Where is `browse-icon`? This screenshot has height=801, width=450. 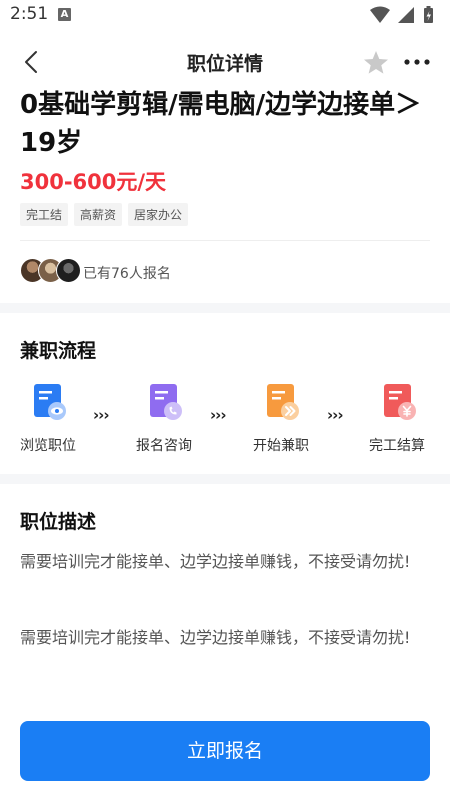
browse-icon is located at coordinates (50, 402).